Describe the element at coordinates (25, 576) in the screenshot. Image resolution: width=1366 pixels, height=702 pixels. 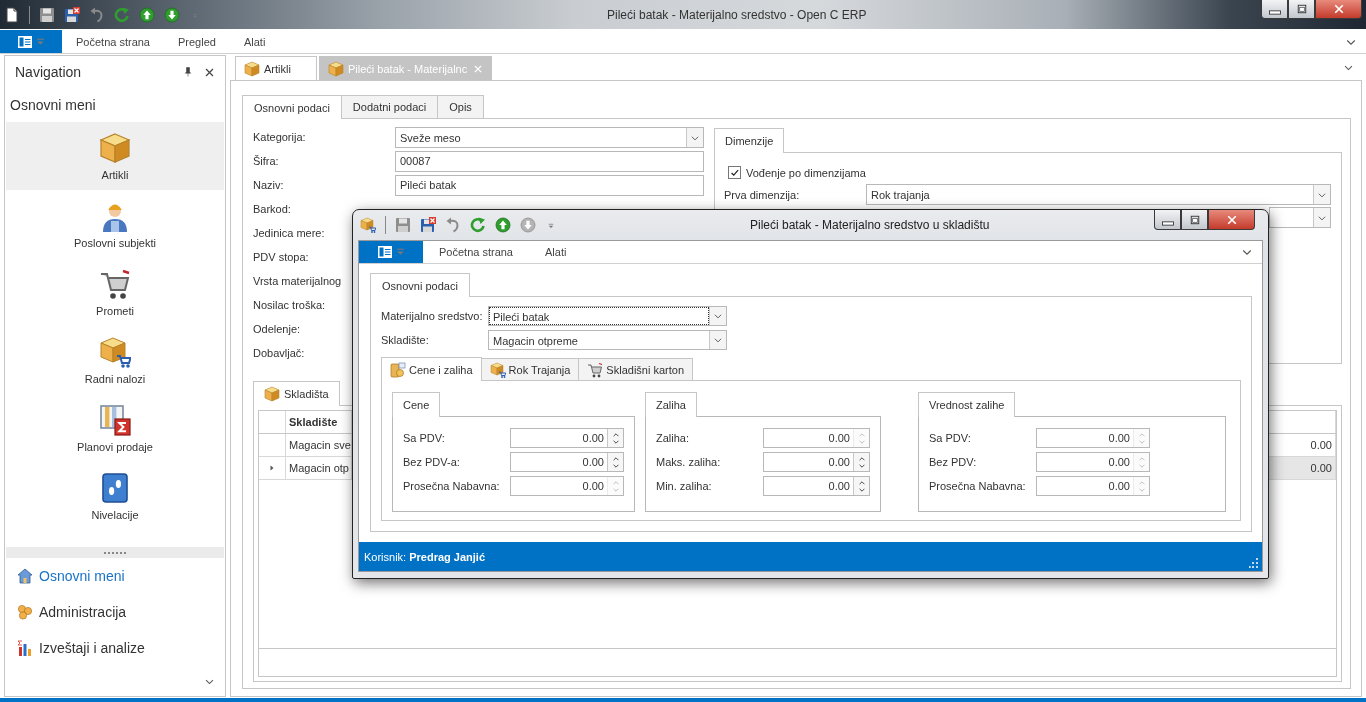
I see `house-icon` at that location.